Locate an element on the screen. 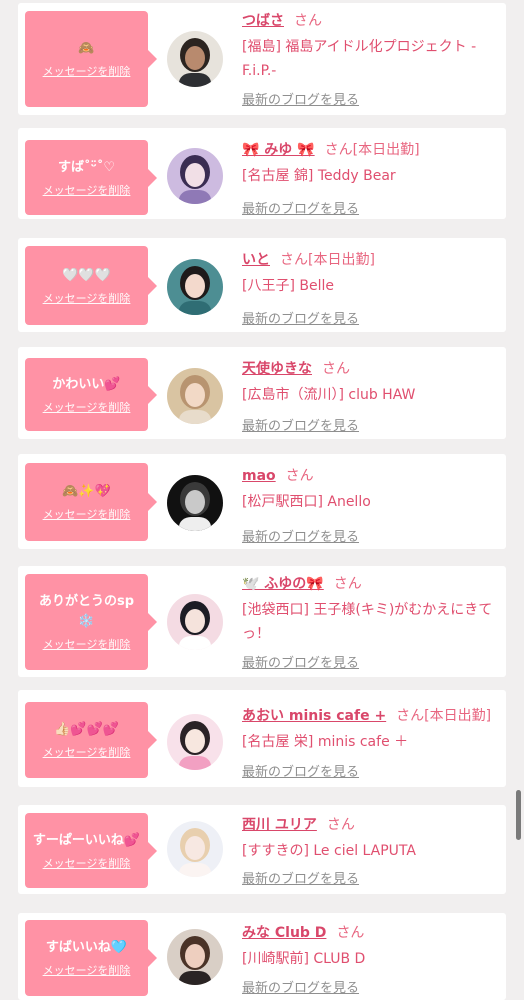 This screenshot has width=524, height=1000. shop-name: [すすきの] Le ciel LAPUTA is located at coordinates (329, 851).